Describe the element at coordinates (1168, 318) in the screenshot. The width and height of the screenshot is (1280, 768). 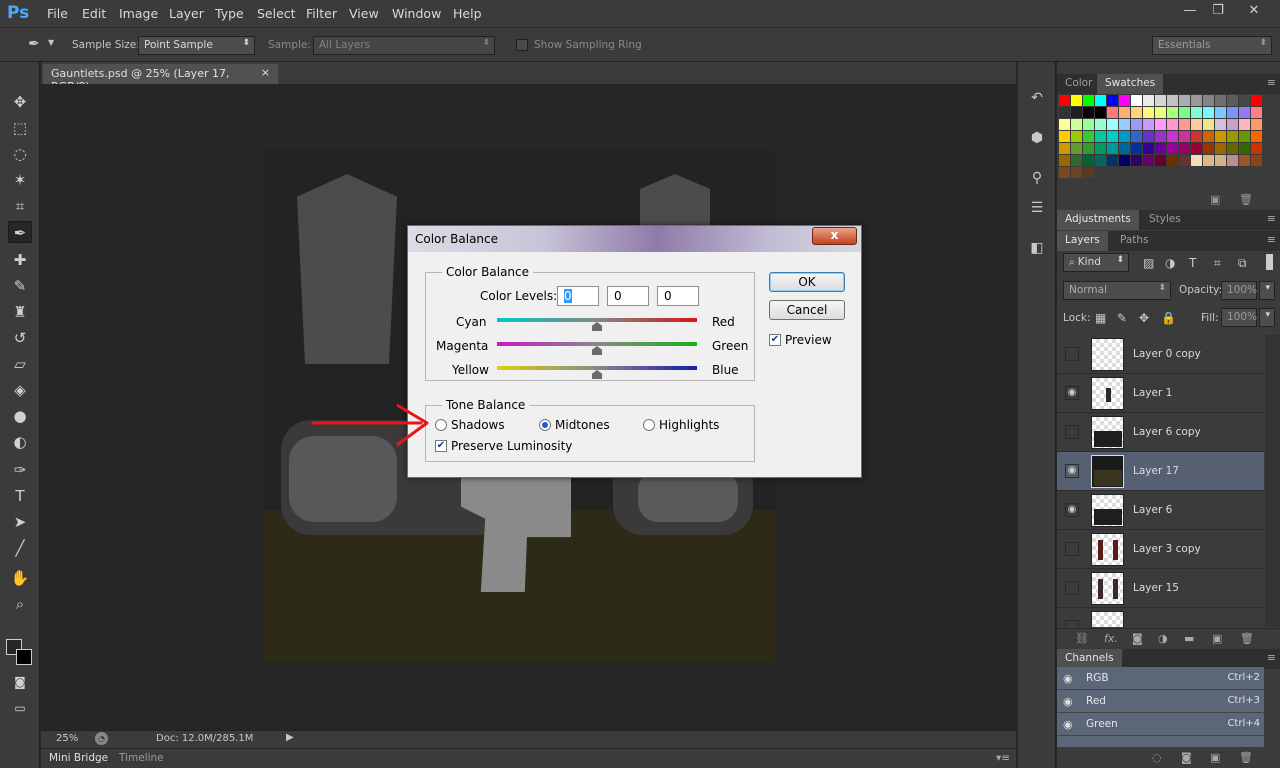
I see `lock-all-icon: 🔒` at that location.